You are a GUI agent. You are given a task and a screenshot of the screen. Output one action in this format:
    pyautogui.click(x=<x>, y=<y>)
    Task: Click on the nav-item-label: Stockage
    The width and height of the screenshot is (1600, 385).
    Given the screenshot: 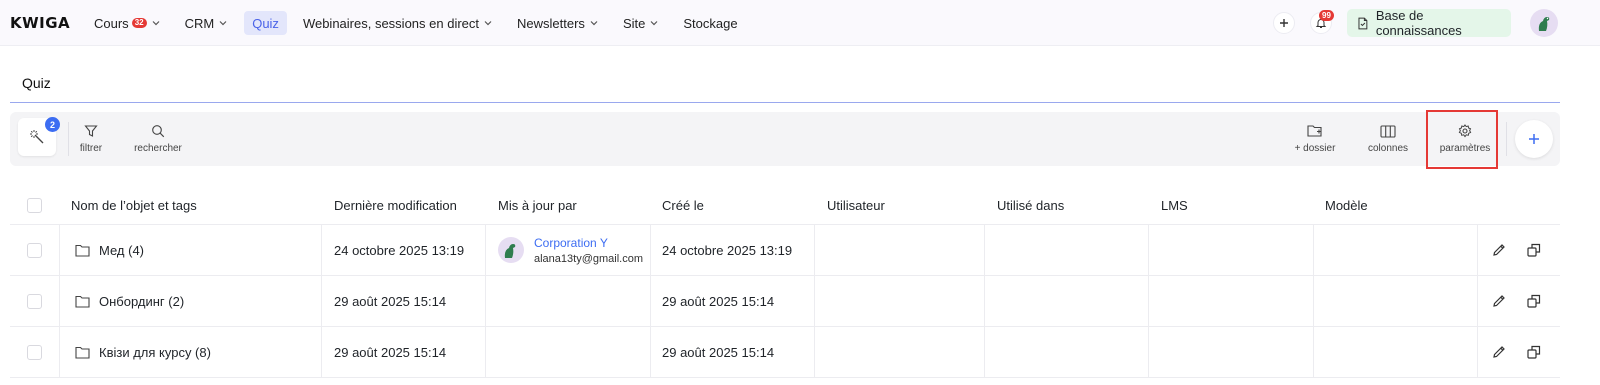 What is the action you would take?
    pyautogui.click(x=710, y=23)
    